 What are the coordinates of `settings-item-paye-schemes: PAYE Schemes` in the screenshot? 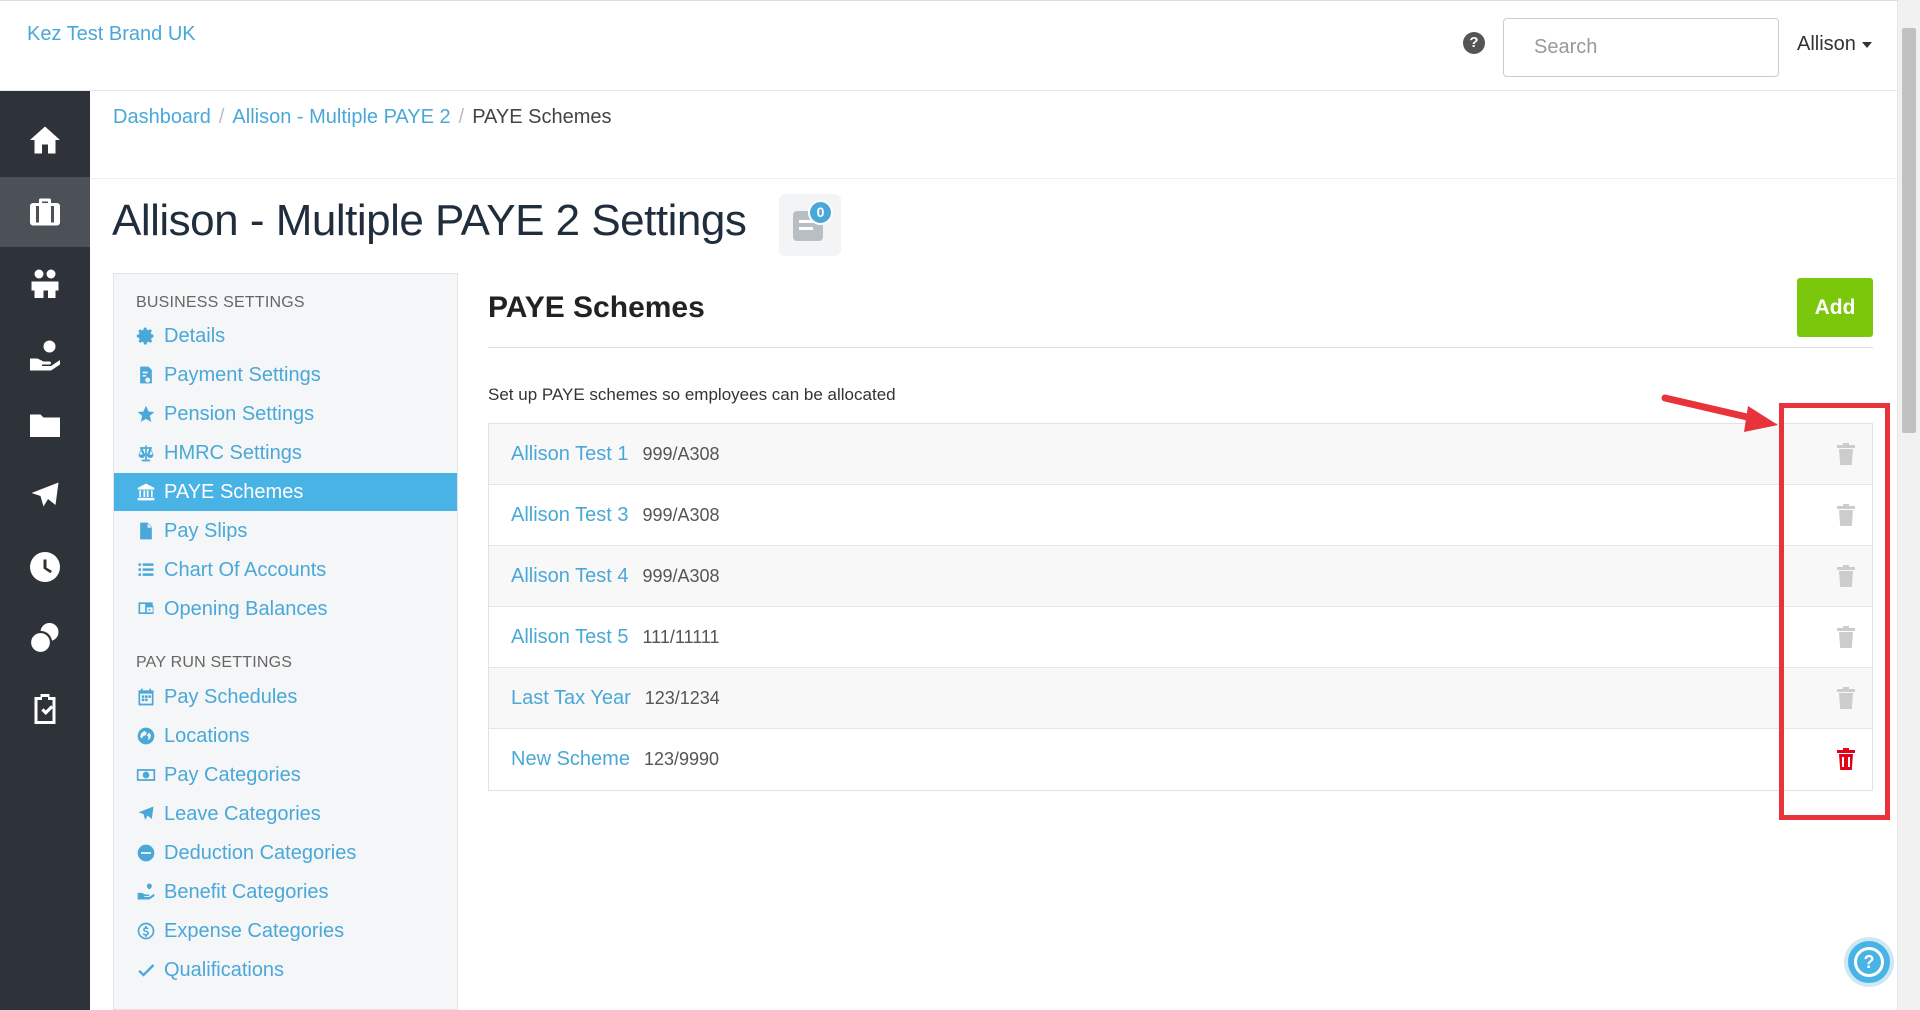 It's located at (285, 492).